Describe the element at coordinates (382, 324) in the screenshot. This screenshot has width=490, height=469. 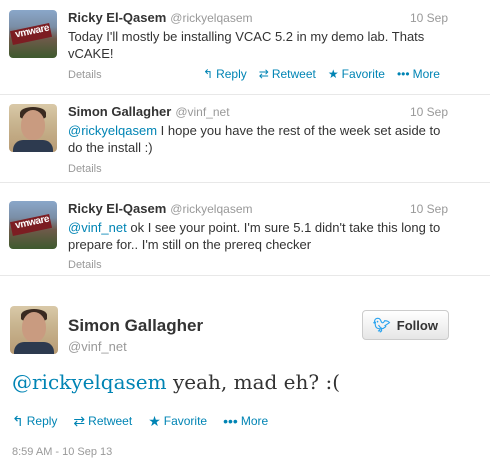
I see `twitter-bird-icon: 🐦︎` at that location.